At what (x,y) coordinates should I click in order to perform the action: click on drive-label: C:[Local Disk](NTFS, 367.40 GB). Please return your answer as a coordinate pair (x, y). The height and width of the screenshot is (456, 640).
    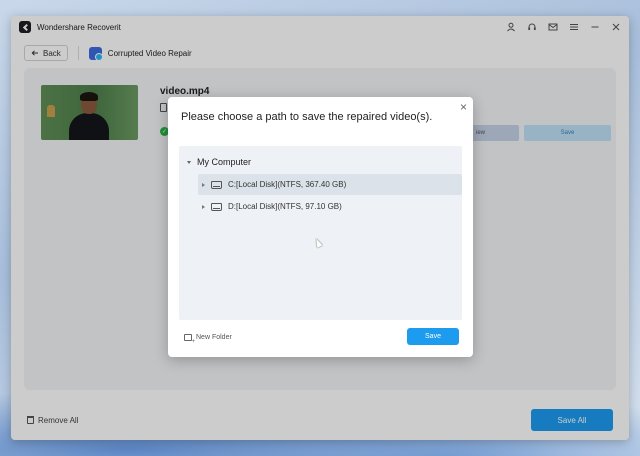
    Looking at the image, I should click on (287, 184).